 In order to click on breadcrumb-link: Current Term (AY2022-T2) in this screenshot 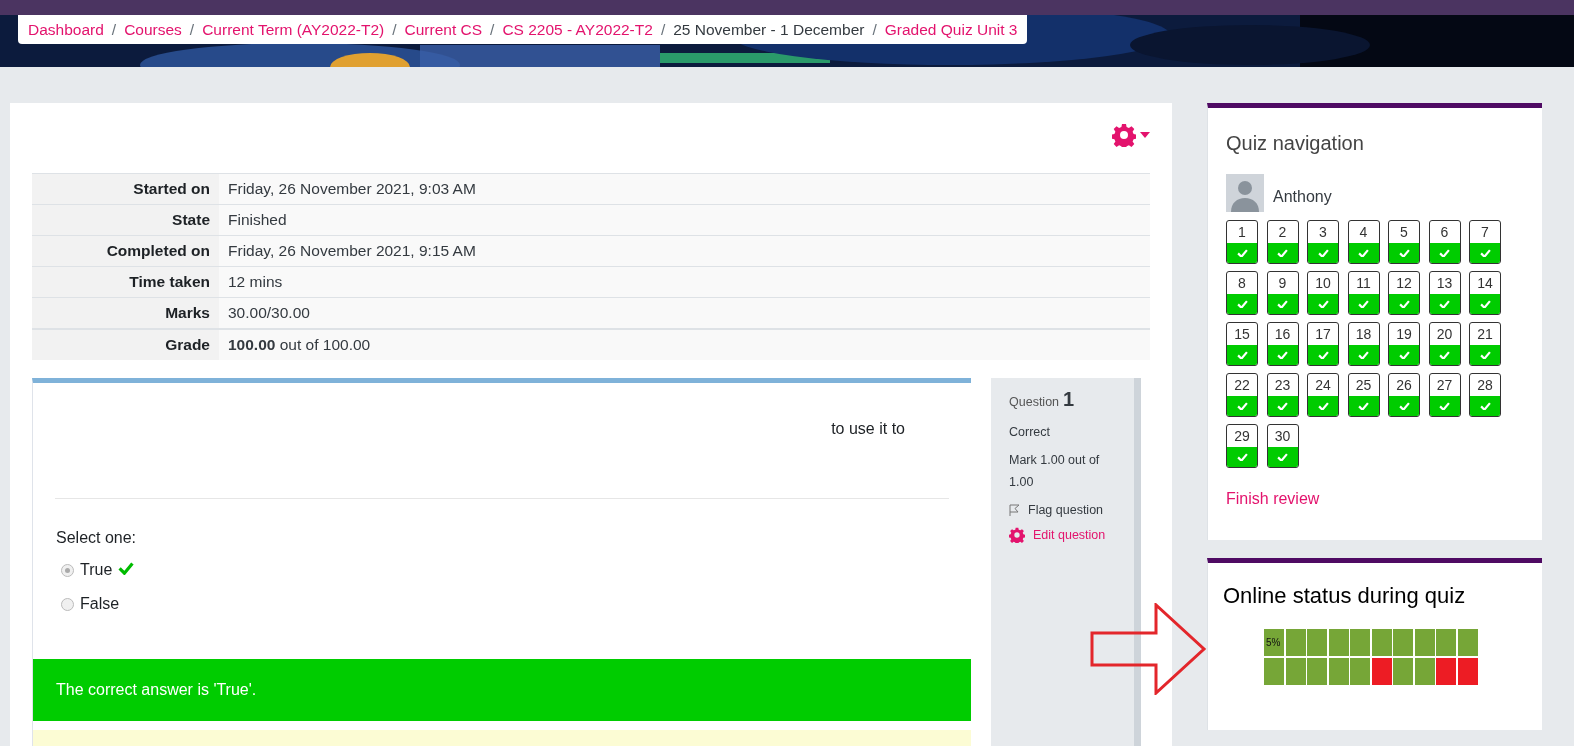, I will do `click(293, 29)`.